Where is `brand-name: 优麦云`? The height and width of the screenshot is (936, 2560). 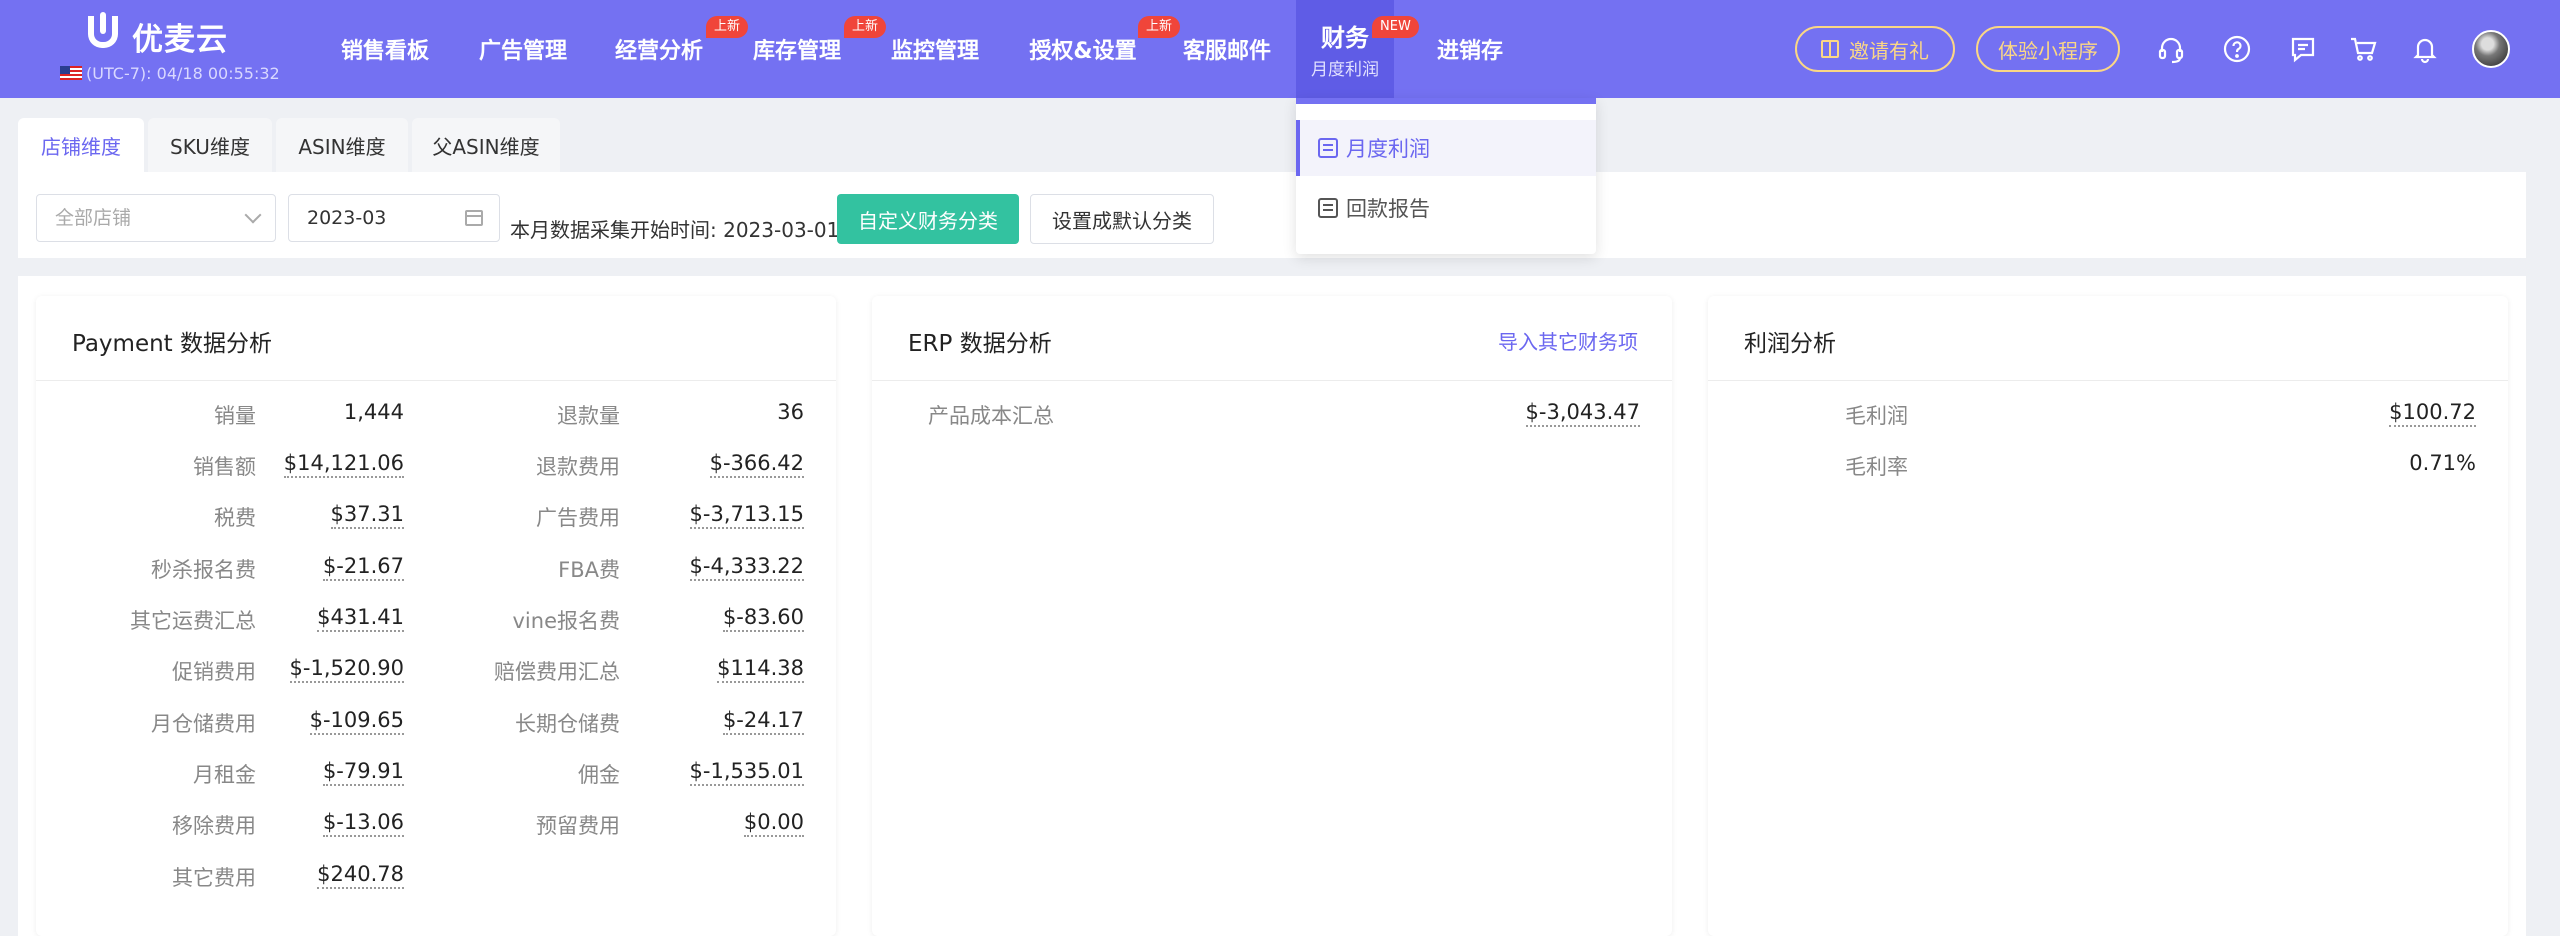
brand-name: 优麦云 is located at coordinates (180, 40).